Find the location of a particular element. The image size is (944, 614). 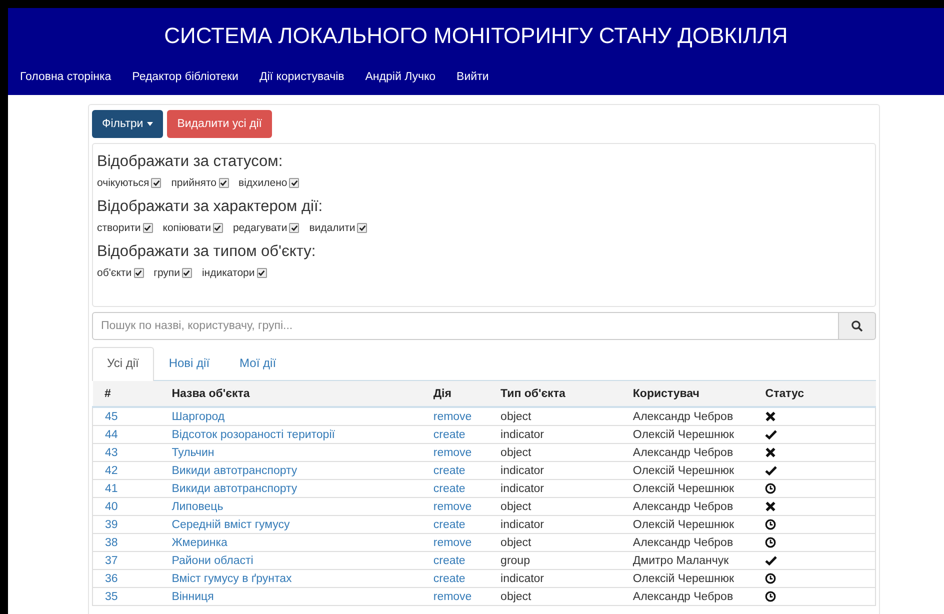

filter-heading: Відображати за типом об'єкту: is located at coordinates (207, 252).